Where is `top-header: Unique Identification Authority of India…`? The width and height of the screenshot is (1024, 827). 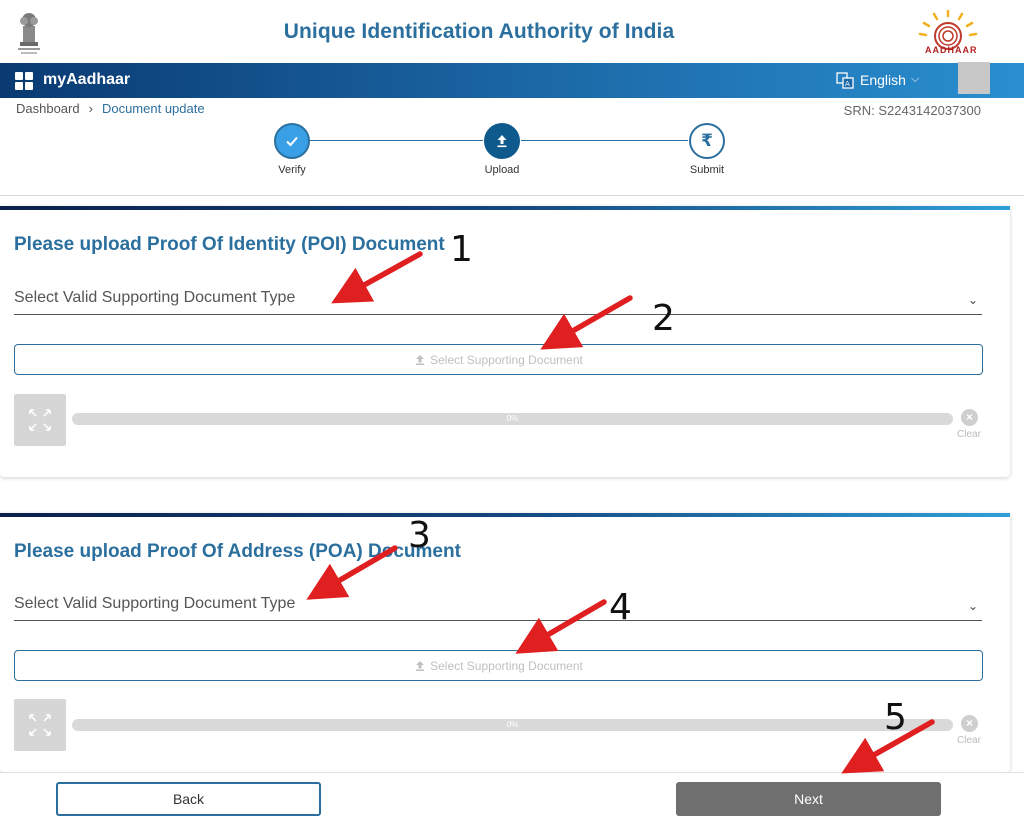 top-header: Unique Identification Authority of India… is located at coordinates (512, 31).